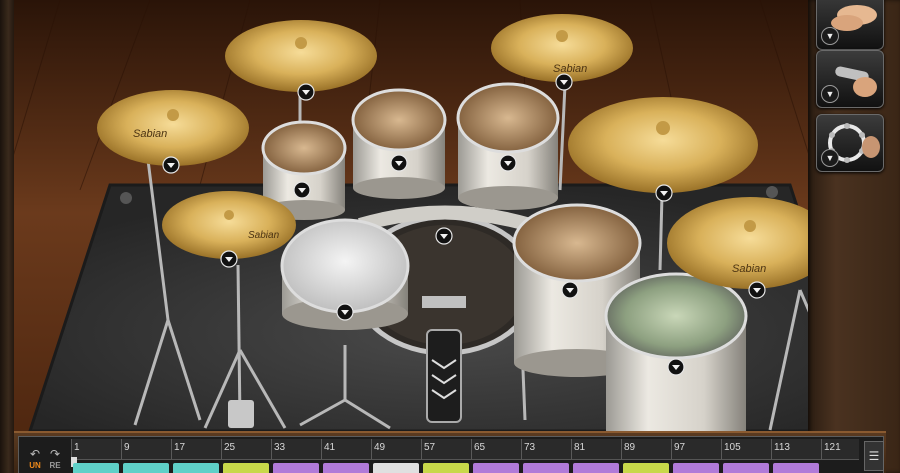 This screenshot has width=900, height=473. I want to click on bar-number: 113, so click(782, 447).